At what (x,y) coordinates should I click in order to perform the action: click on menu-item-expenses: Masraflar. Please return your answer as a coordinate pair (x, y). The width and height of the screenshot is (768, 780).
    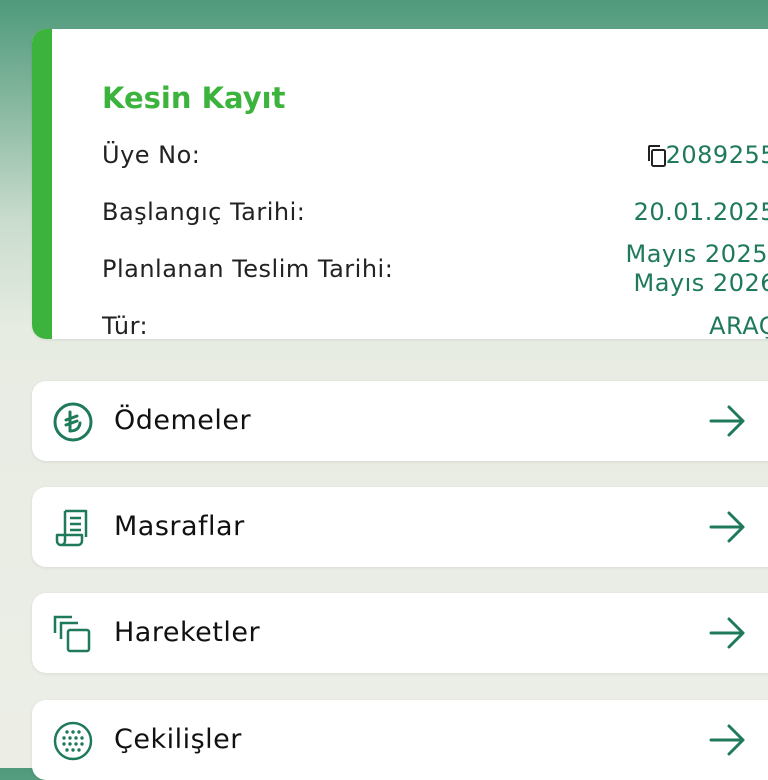
    Looking at the image, I should click on (400, 527).